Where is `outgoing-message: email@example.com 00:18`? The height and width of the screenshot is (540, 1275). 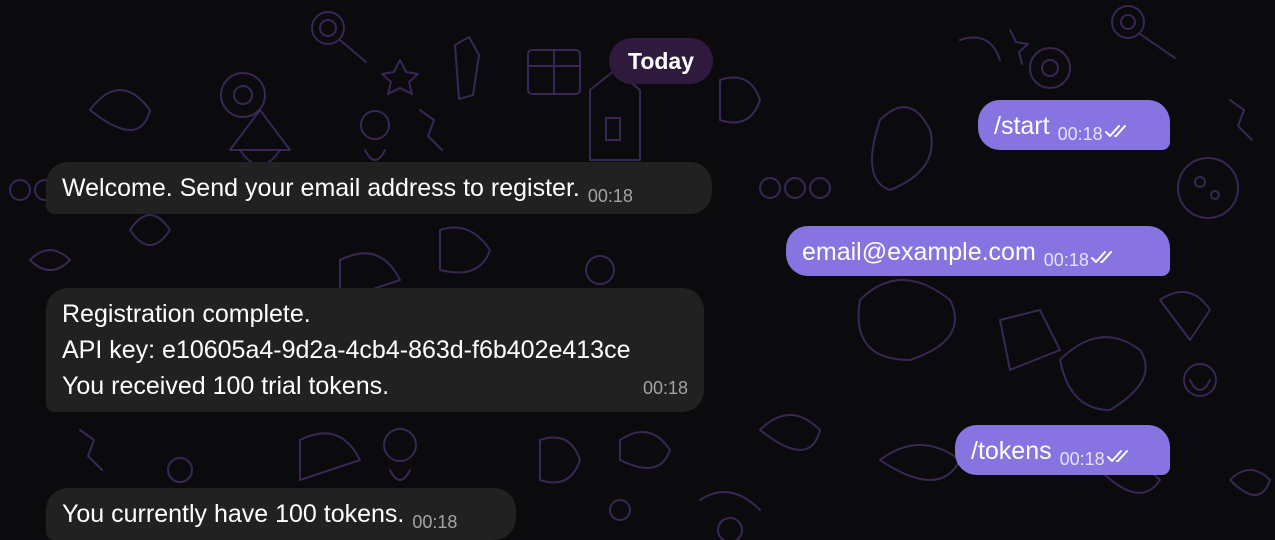
outgoing-message: email@example.com 00:18 is located at coordinates (978, 251).